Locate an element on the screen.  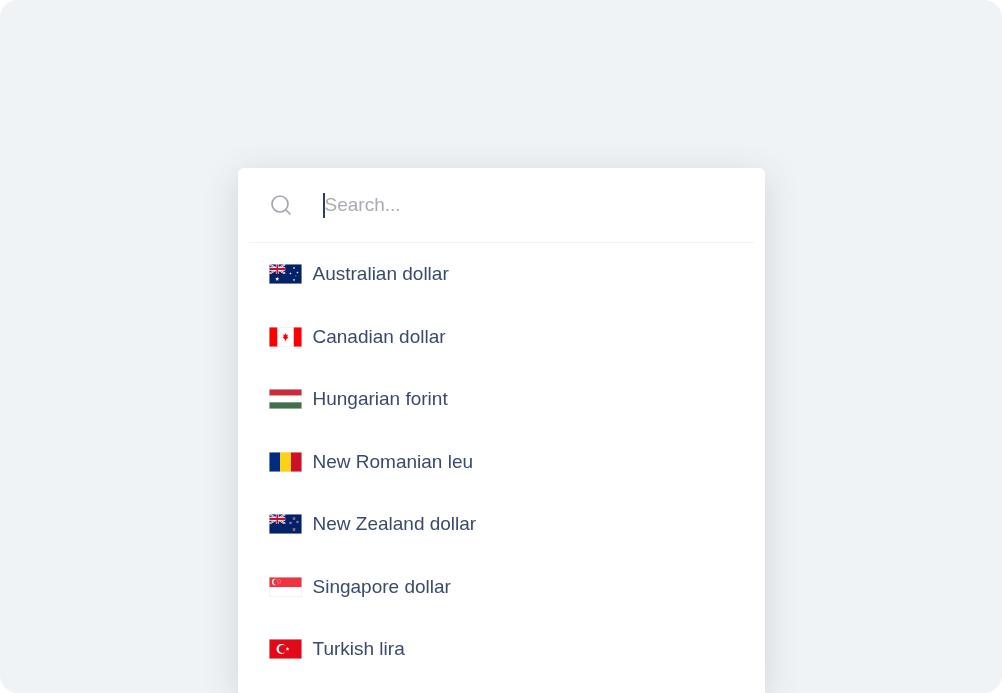
currency-name: New Romanian leu is located at coordinates (393, 461).